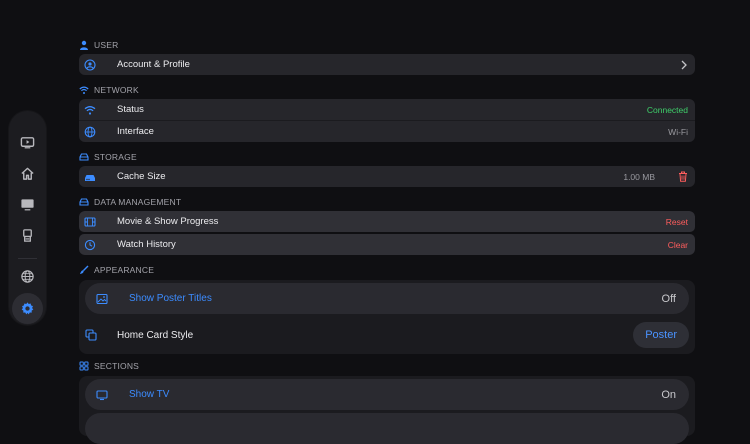  Describe the element at coordinates (387, 335) in the screenshot. I see `home-card-style-row: Home Card Style Poster` at that location.